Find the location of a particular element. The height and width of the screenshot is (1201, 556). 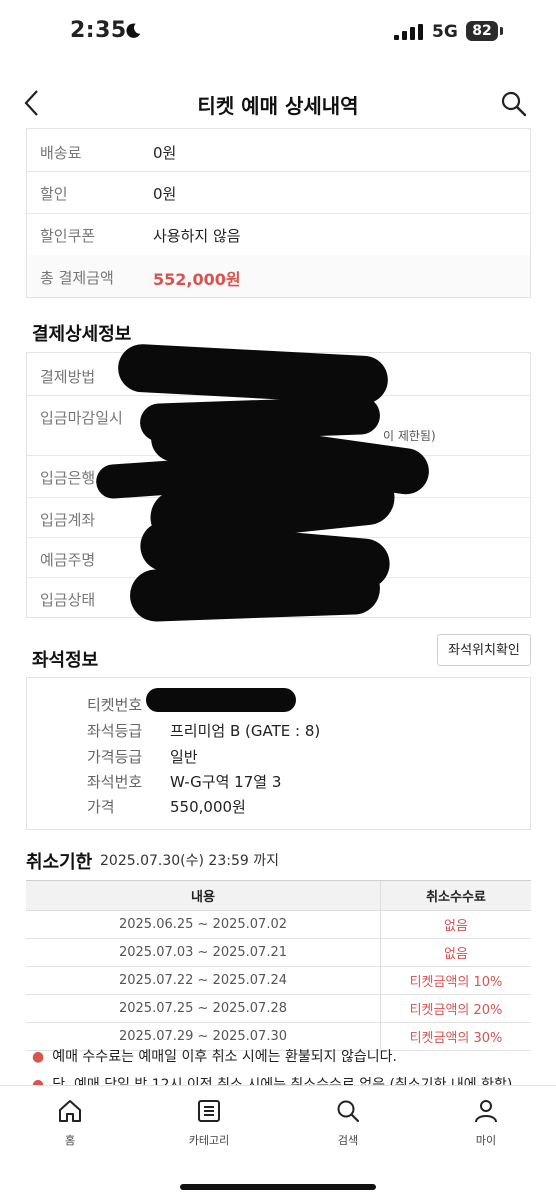

payment-label: 입금은행 is located at coordinates (68, 478).